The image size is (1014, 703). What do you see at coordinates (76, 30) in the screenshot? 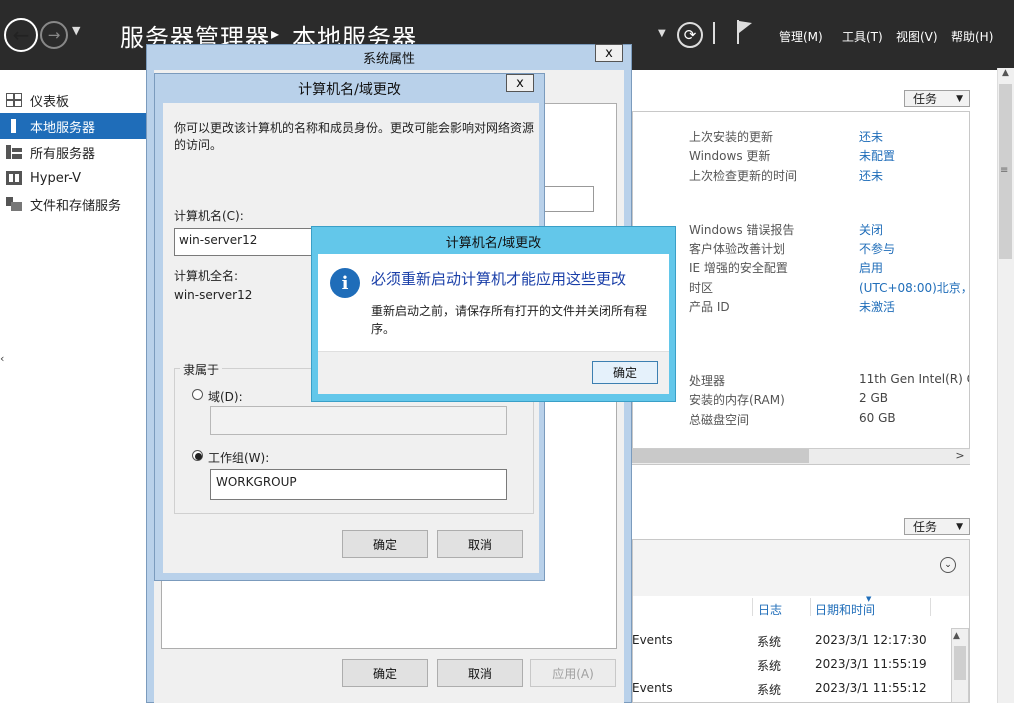
I see `history-dropdown-icon: ▼` at bounding box center [76, 30].